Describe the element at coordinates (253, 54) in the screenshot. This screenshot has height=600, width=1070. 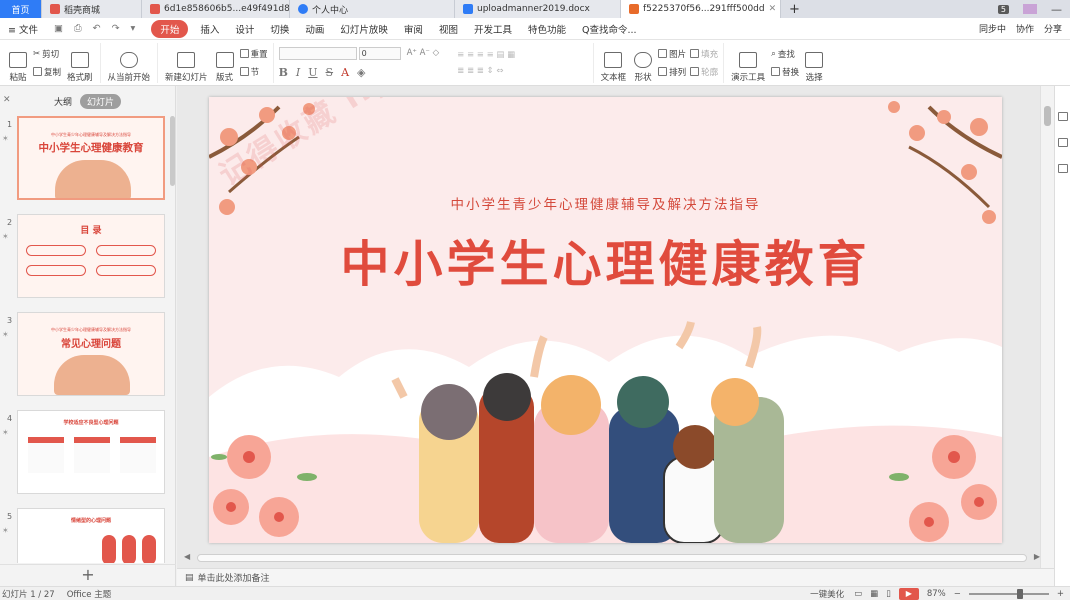
I see `reset-button: 重置` at that location.